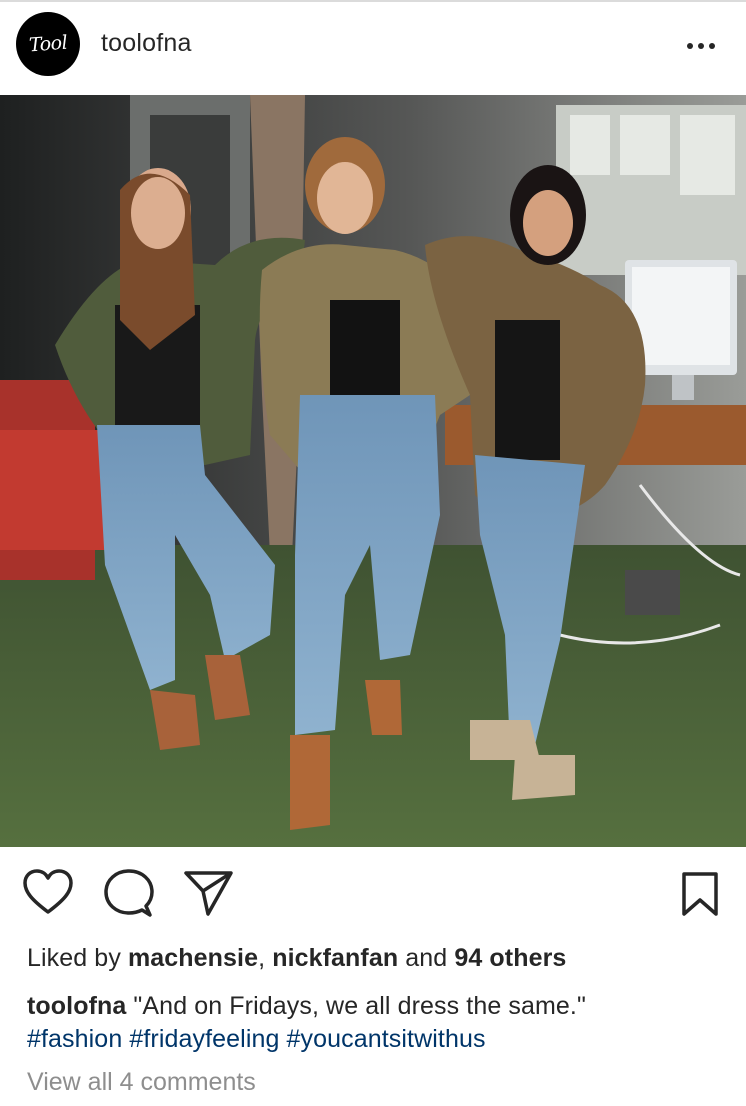 This screenshot has height=1106, width=746. I want to click on like-button, so click(48, 893).